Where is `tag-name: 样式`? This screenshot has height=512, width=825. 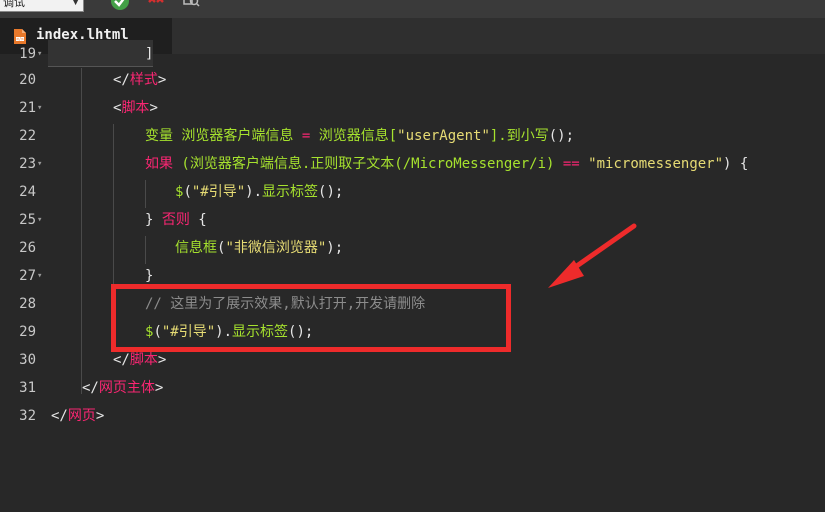 tag-name: 样式 is located at coordinates (143, 80).